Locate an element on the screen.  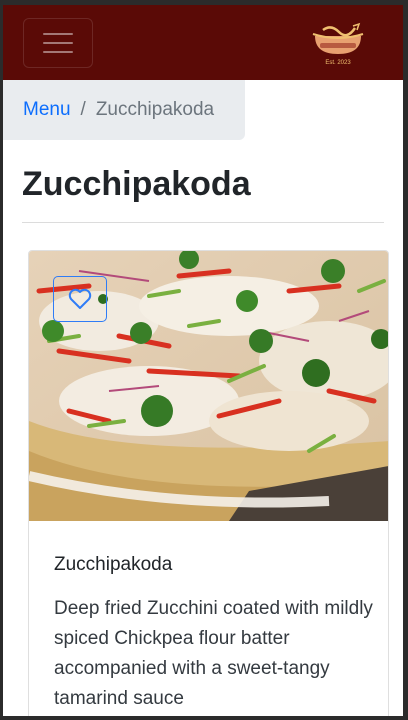
breadcrumb-menu-link: Menu is located at coordinates (47, 110).